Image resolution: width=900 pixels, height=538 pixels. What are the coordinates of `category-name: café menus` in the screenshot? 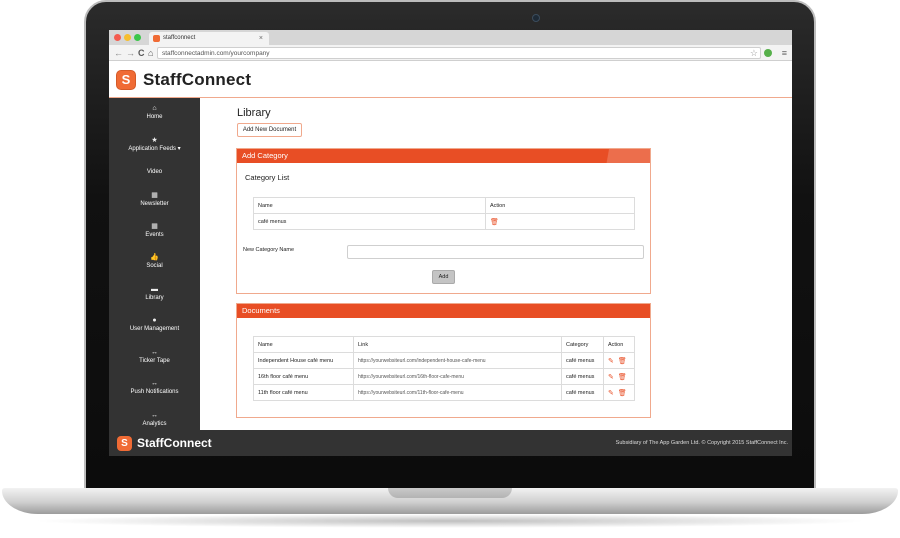 It's located at (369, 221).